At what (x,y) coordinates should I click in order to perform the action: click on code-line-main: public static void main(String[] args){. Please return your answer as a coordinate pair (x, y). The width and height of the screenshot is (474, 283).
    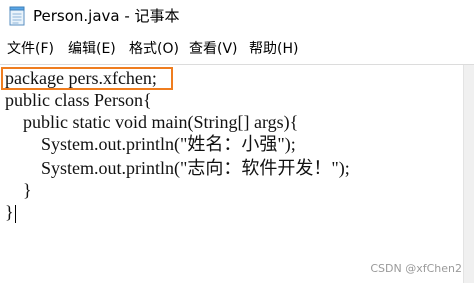
    Looking at the image, I should click on (152, 122).